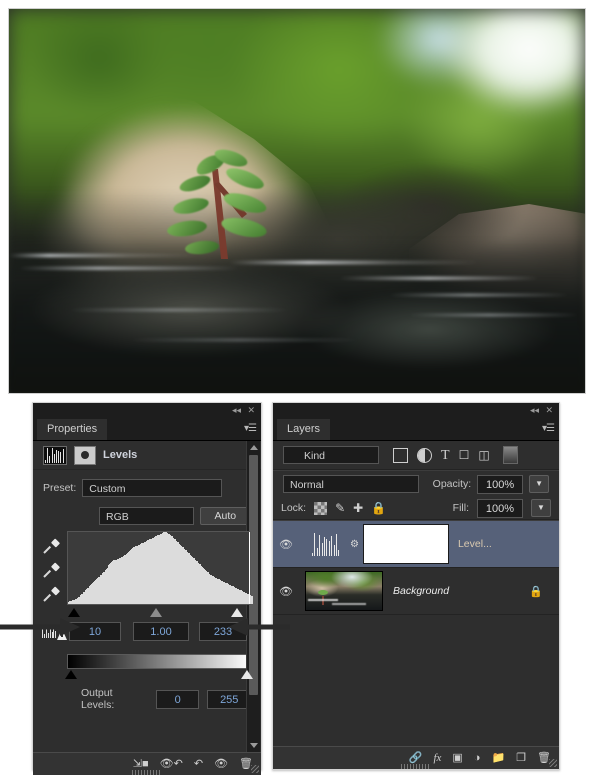 The height and width of the screenshot is (776, 600). I want to click on auto-button: Auto, so click(225, 516).